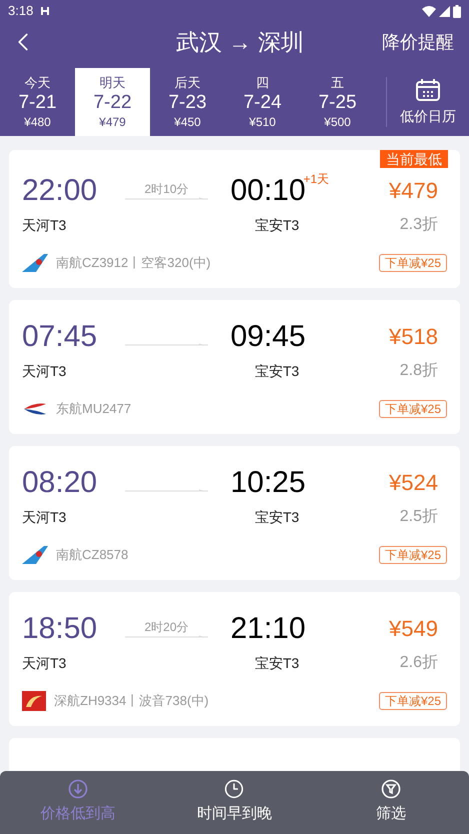 The width and height of the screenshot is (469, 834). I want to click on battery-icon, so click(457, 11).